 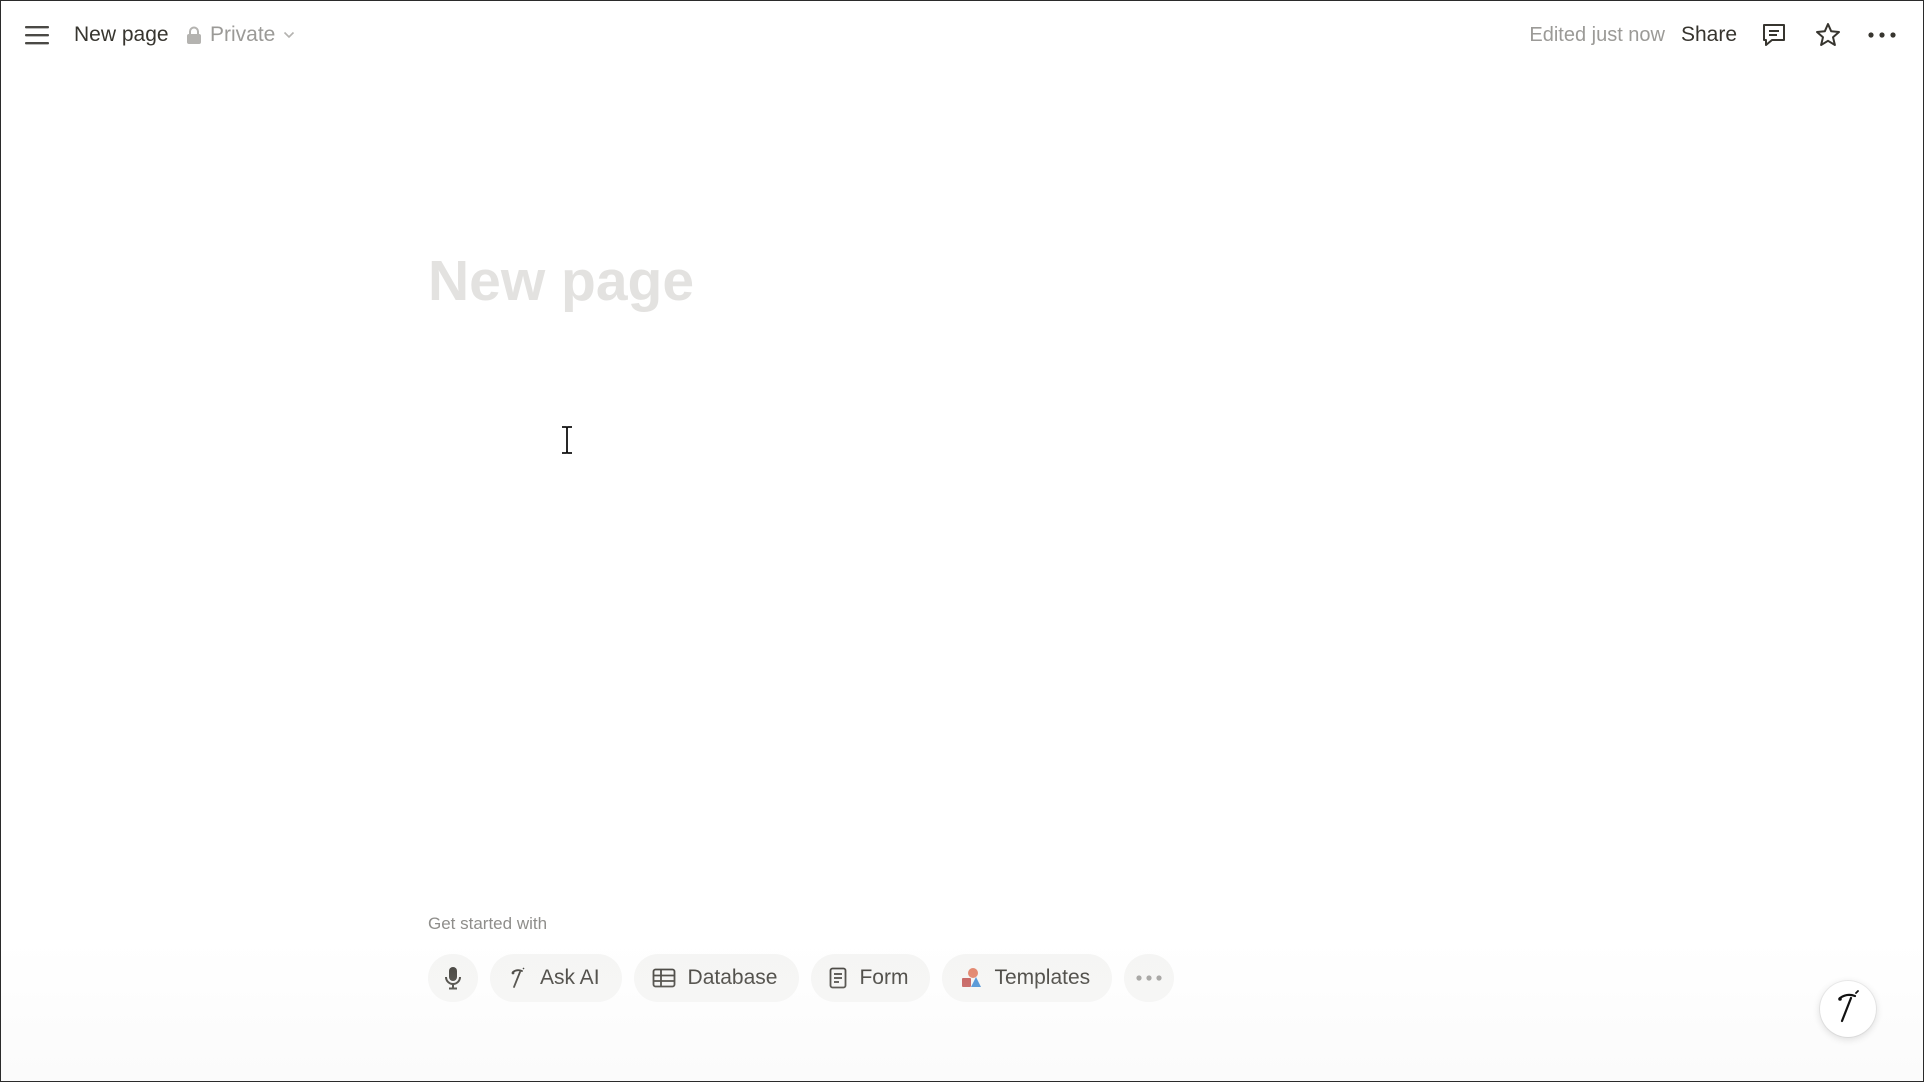 I want to click on database-label: Database, so click(x=732, y=977).